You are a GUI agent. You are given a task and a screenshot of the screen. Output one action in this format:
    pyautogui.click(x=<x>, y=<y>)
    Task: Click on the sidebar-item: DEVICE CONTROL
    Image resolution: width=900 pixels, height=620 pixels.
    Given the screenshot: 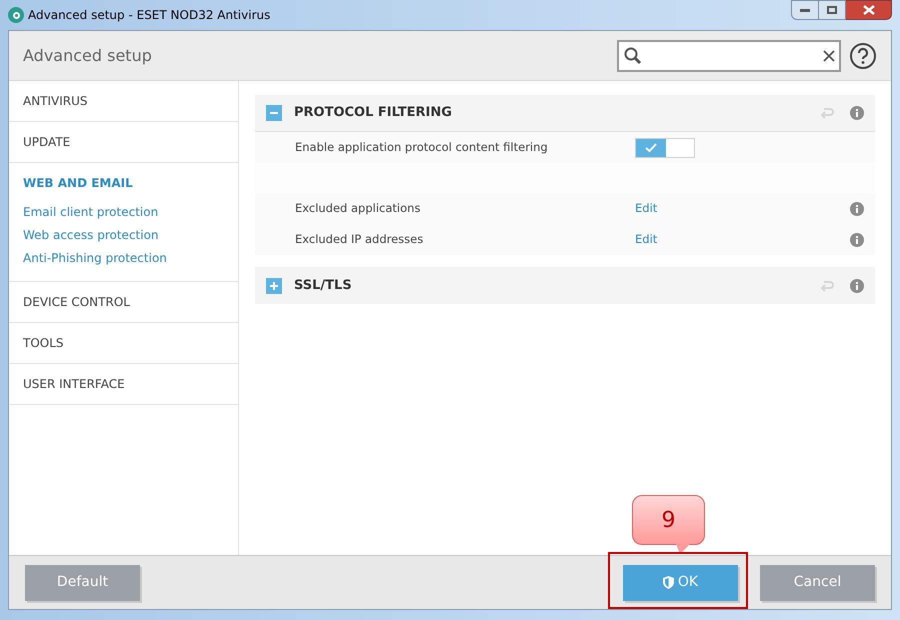 What is the action you would take?
    pyautogui.click(x=123, y=302)
    